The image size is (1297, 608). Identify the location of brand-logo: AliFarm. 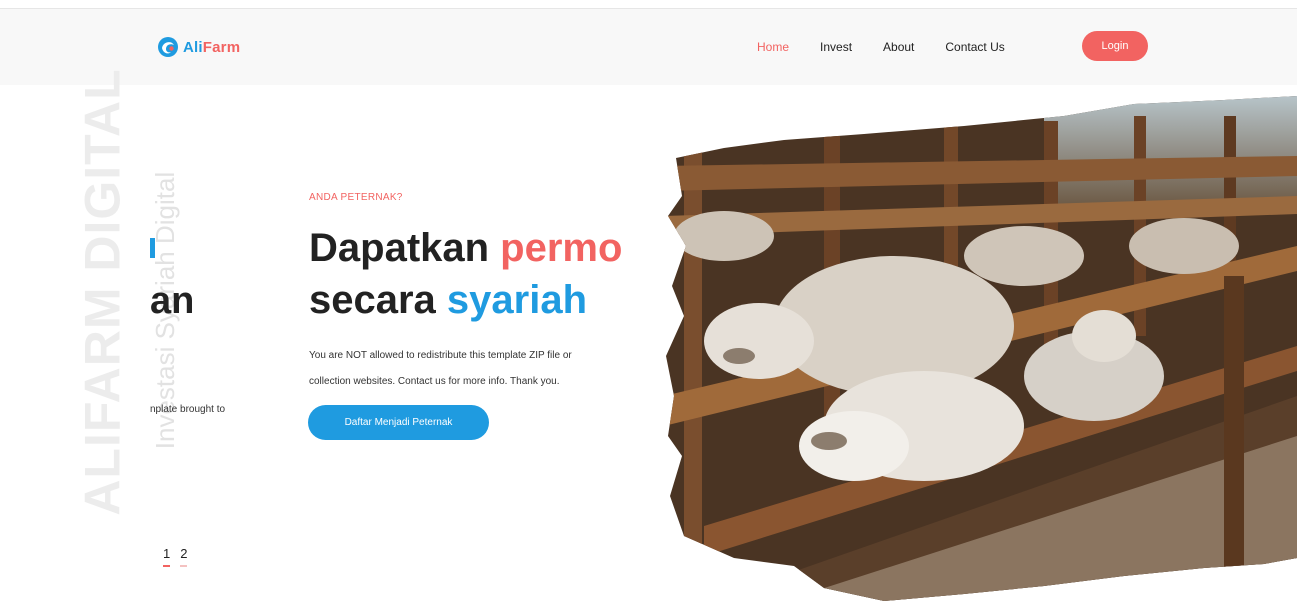
(198, 47).